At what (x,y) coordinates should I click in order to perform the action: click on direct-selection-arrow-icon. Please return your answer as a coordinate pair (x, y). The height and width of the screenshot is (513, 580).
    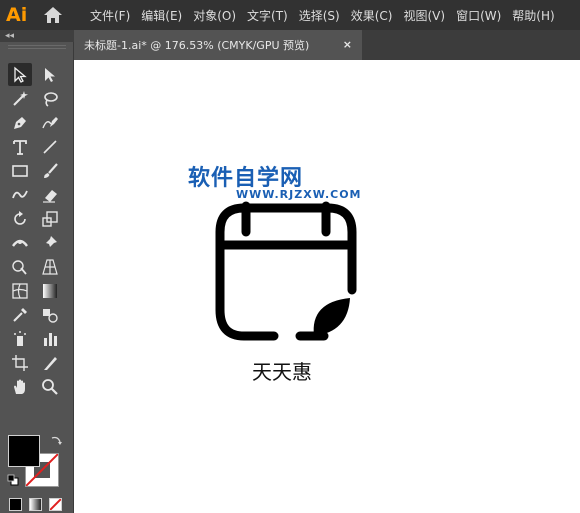
    Looking at the image, I should click on (50, 74).